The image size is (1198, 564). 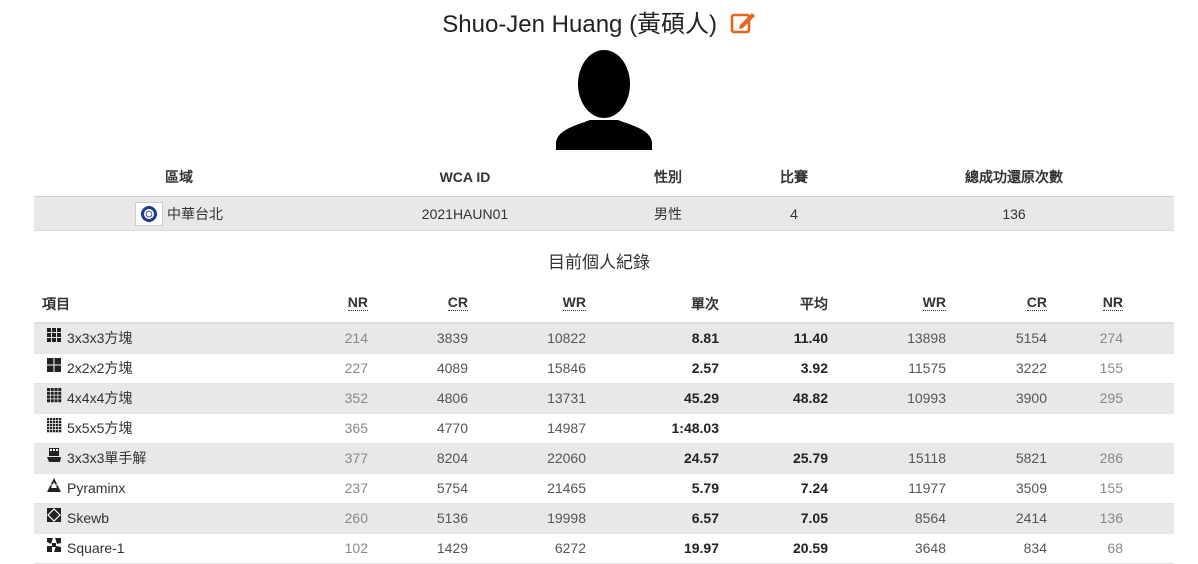 I want to click on cr-average: 2414, so click(x=1031, y=518).